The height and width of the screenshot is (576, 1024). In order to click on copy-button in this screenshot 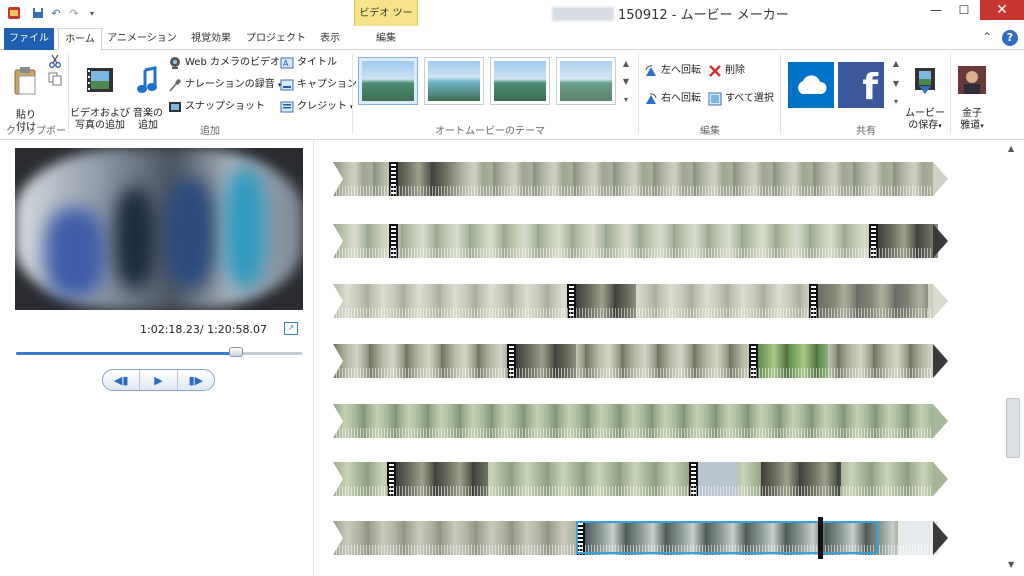, I will do `click(55, 79)`.